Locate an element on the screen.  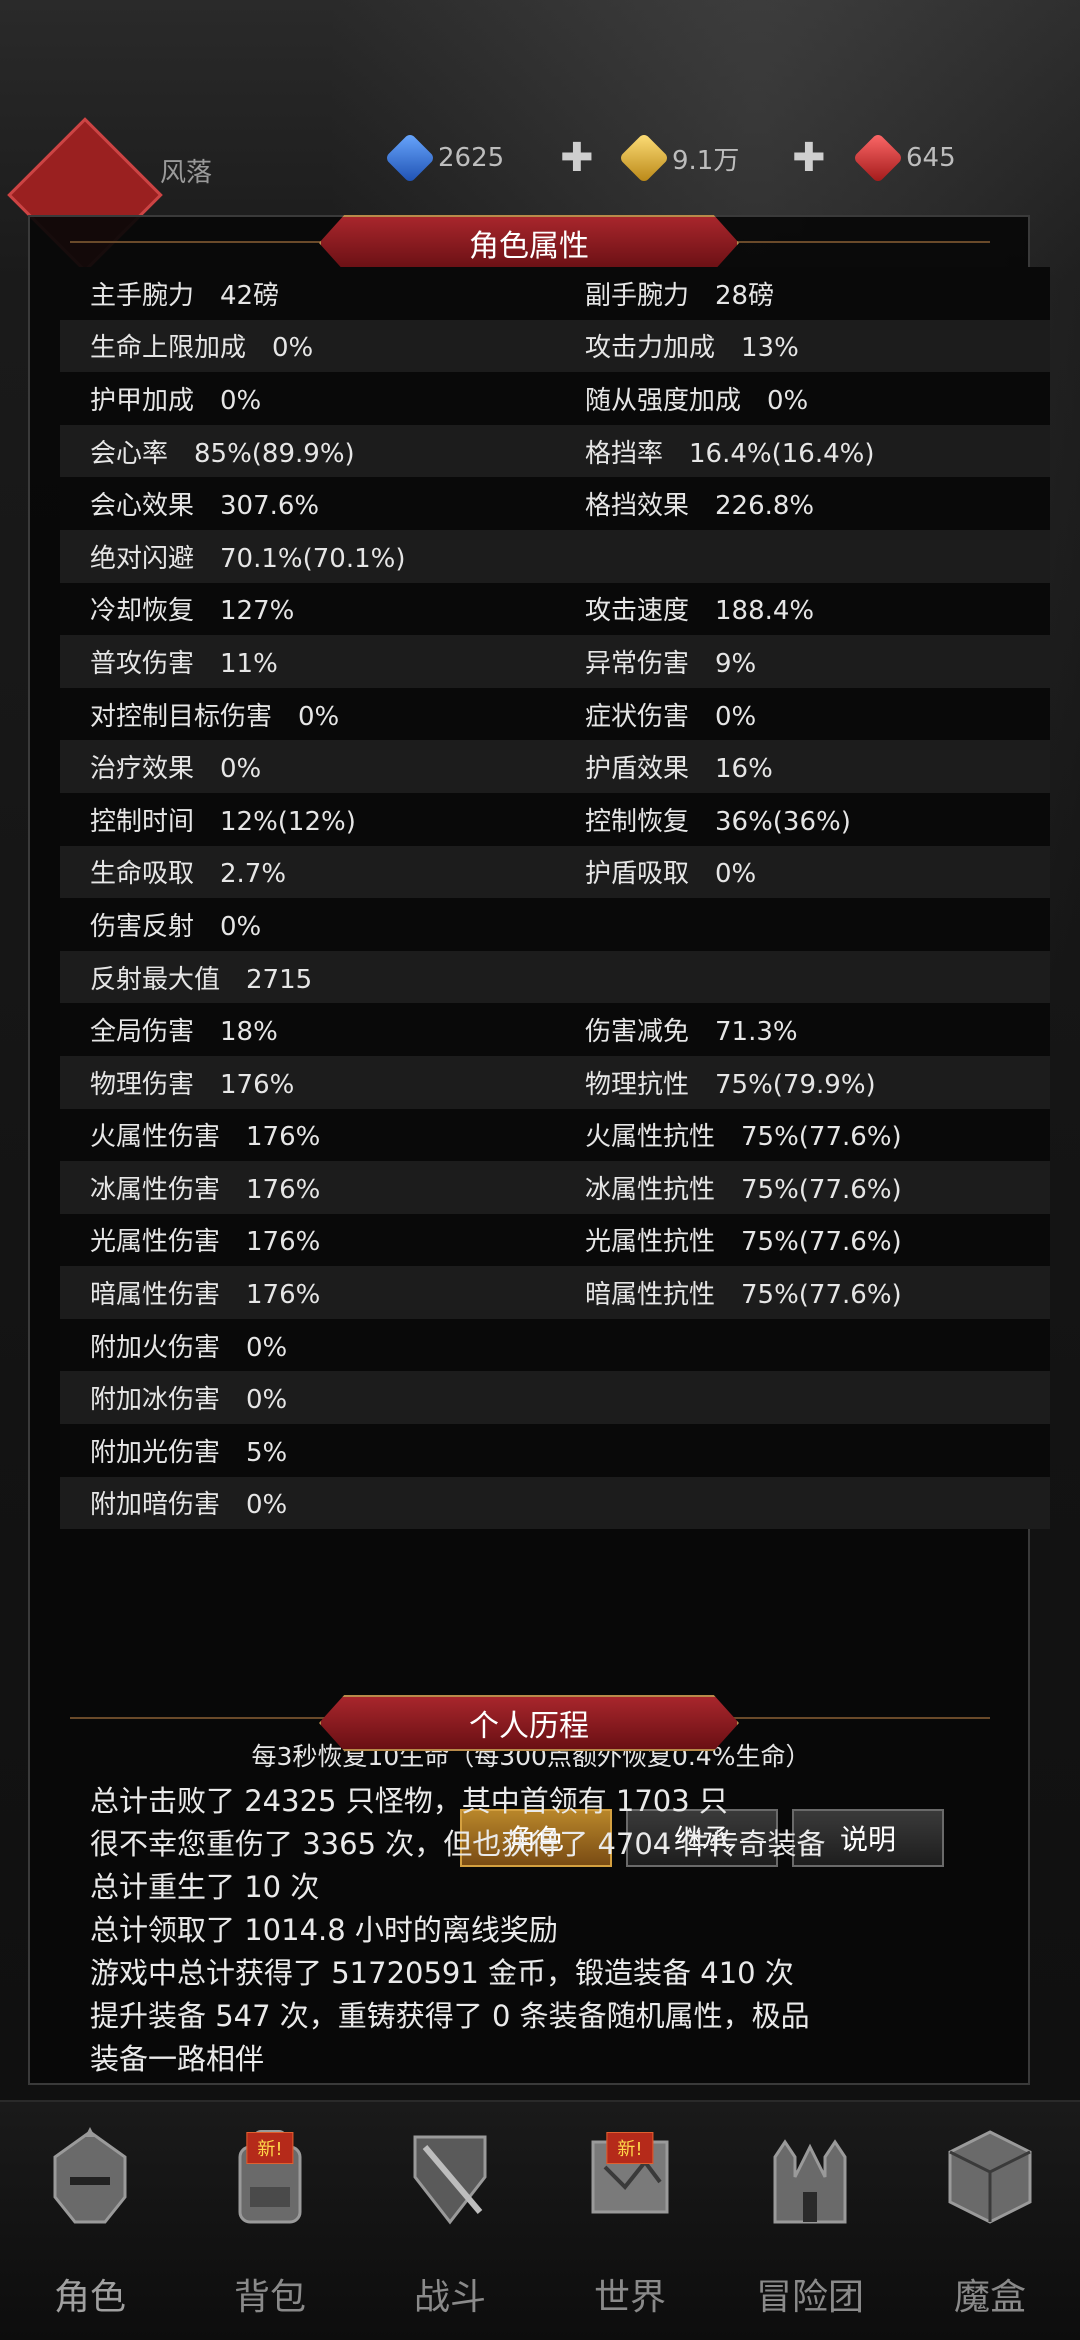
nav-label: 背包 is located at coordinates (269, 2297).